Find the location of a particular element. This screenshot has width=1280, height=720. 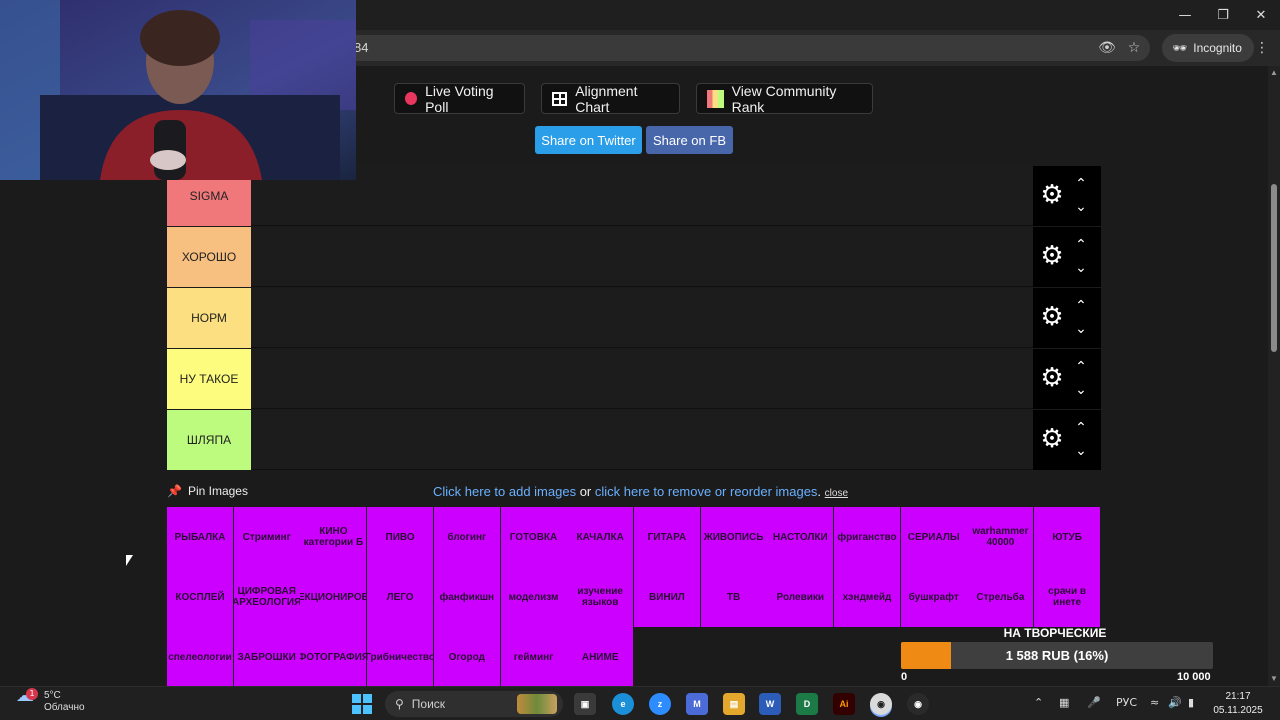

chrome-icon: ◉ is located at coordinates (881, 704).